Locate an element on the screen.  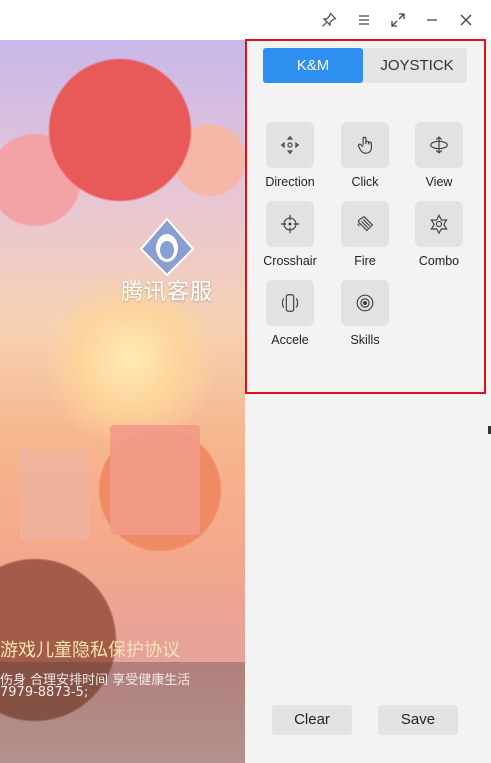
tool-view: View is located at coordinates (439, 155).